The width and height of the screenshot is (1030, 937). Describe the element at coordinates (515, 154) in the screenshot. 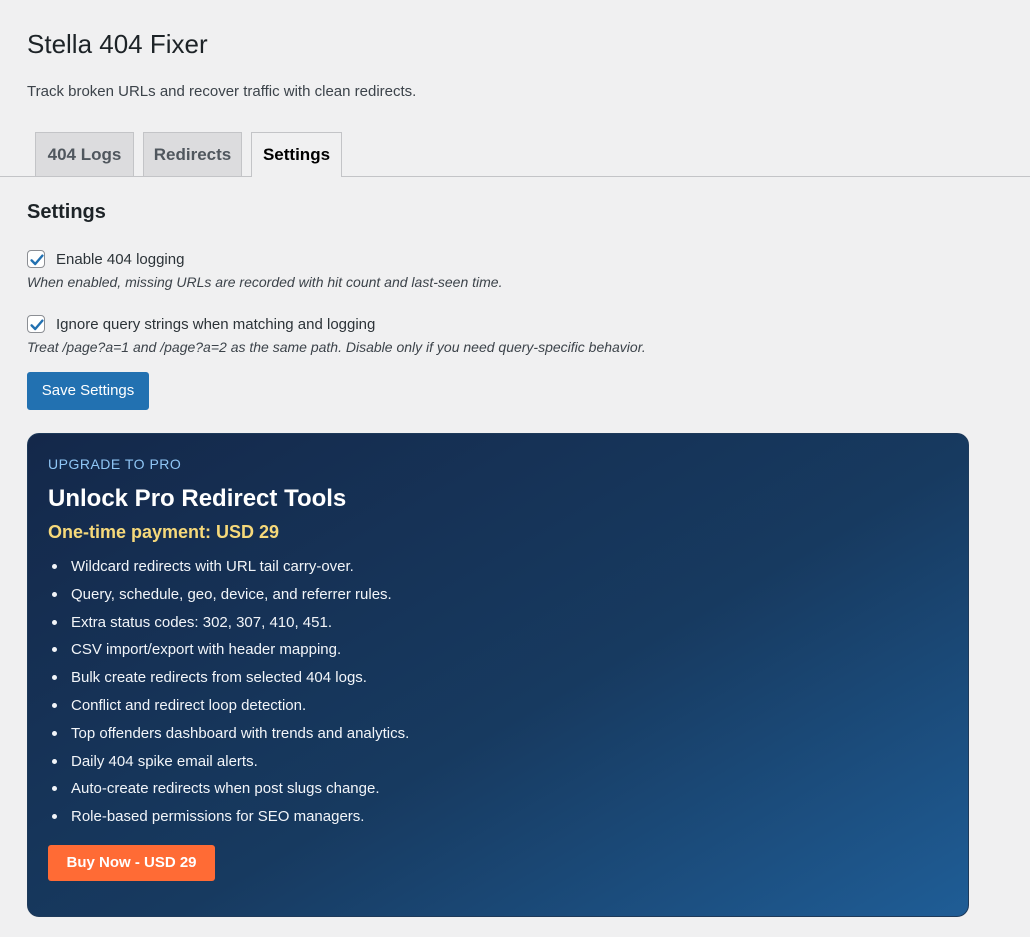

I see `nav-tabs: 404 Logs Redirects Settings` at that location.